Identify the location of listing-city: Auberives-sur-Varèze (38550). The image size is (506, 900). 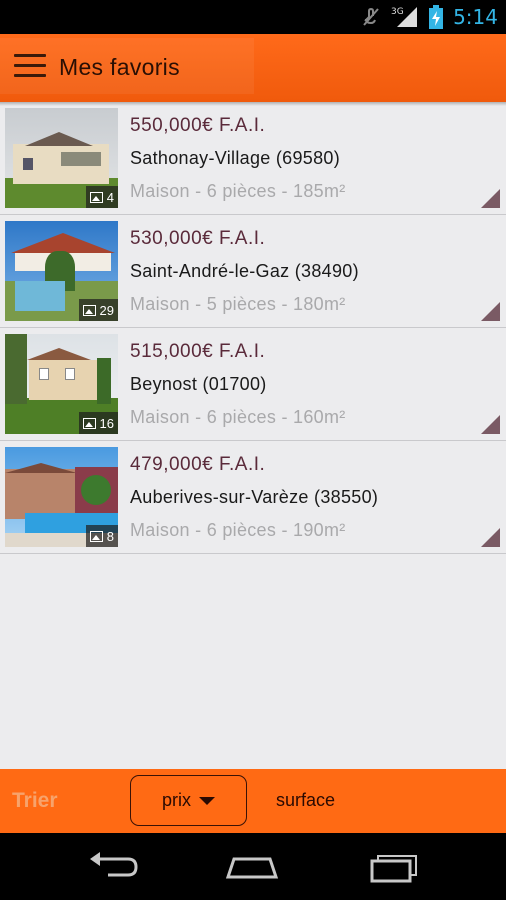
(254, 497).